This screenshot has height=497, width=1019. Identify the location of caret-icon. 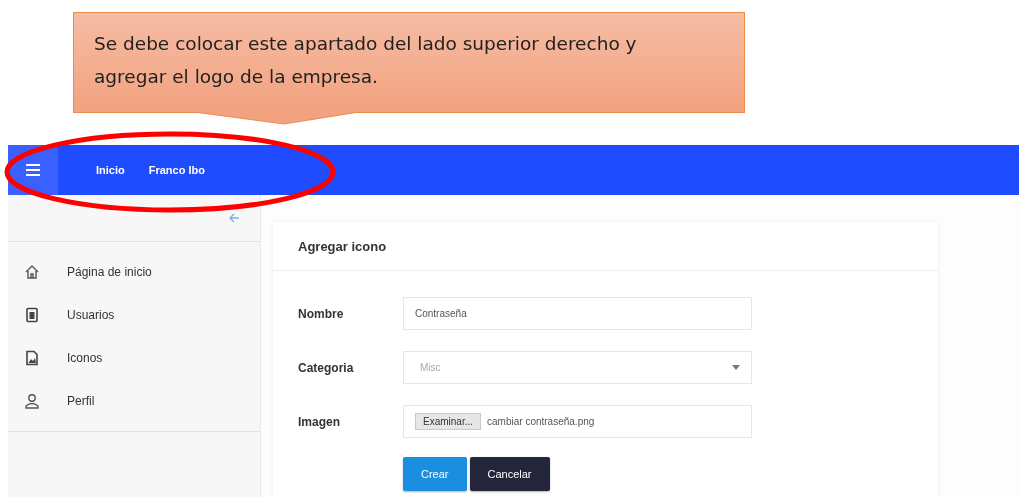
(736, 367).